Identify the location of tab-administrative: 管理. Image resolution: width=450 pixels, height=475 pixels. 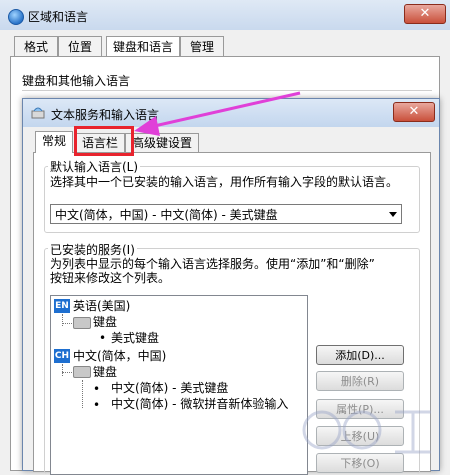
(202, 46).